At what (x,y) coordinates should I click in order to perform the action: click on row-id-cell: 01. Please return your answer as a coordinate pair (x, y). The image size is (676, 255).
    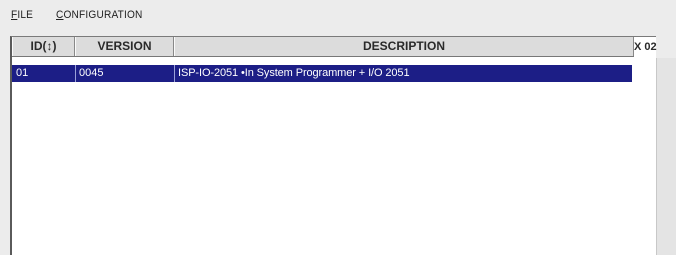
    Looking at the image, I should click on (22, 73).